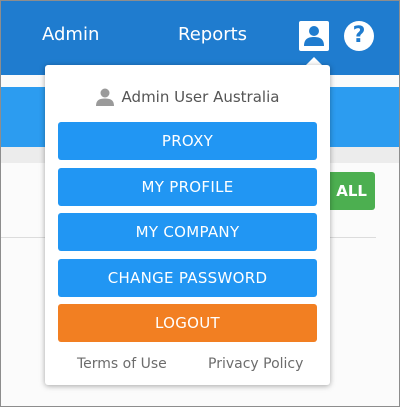  What do you see at coordinates (122, 364) in the screenshot?
I see `terms-of-use-link: Terms of Use` at bounding box center [122, 364].